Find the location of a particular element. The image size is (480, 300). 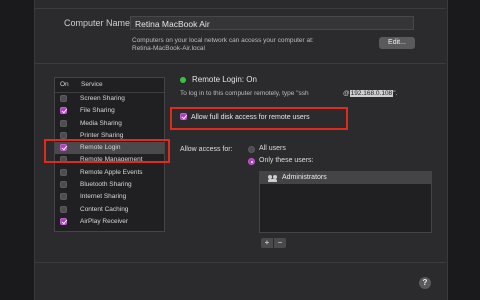

ssh-address: @192.168.0.108". is located at coordinates (370, 93).